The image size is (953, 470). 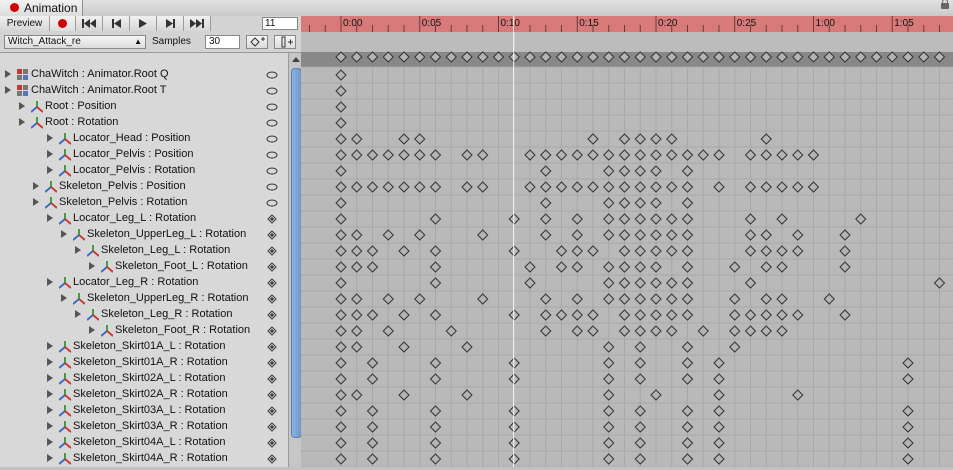 What do you see at coordinates (144, 139) in the screenshot?
I see `property-row: Locator_Head : Position` at bounding box center [144, 139].